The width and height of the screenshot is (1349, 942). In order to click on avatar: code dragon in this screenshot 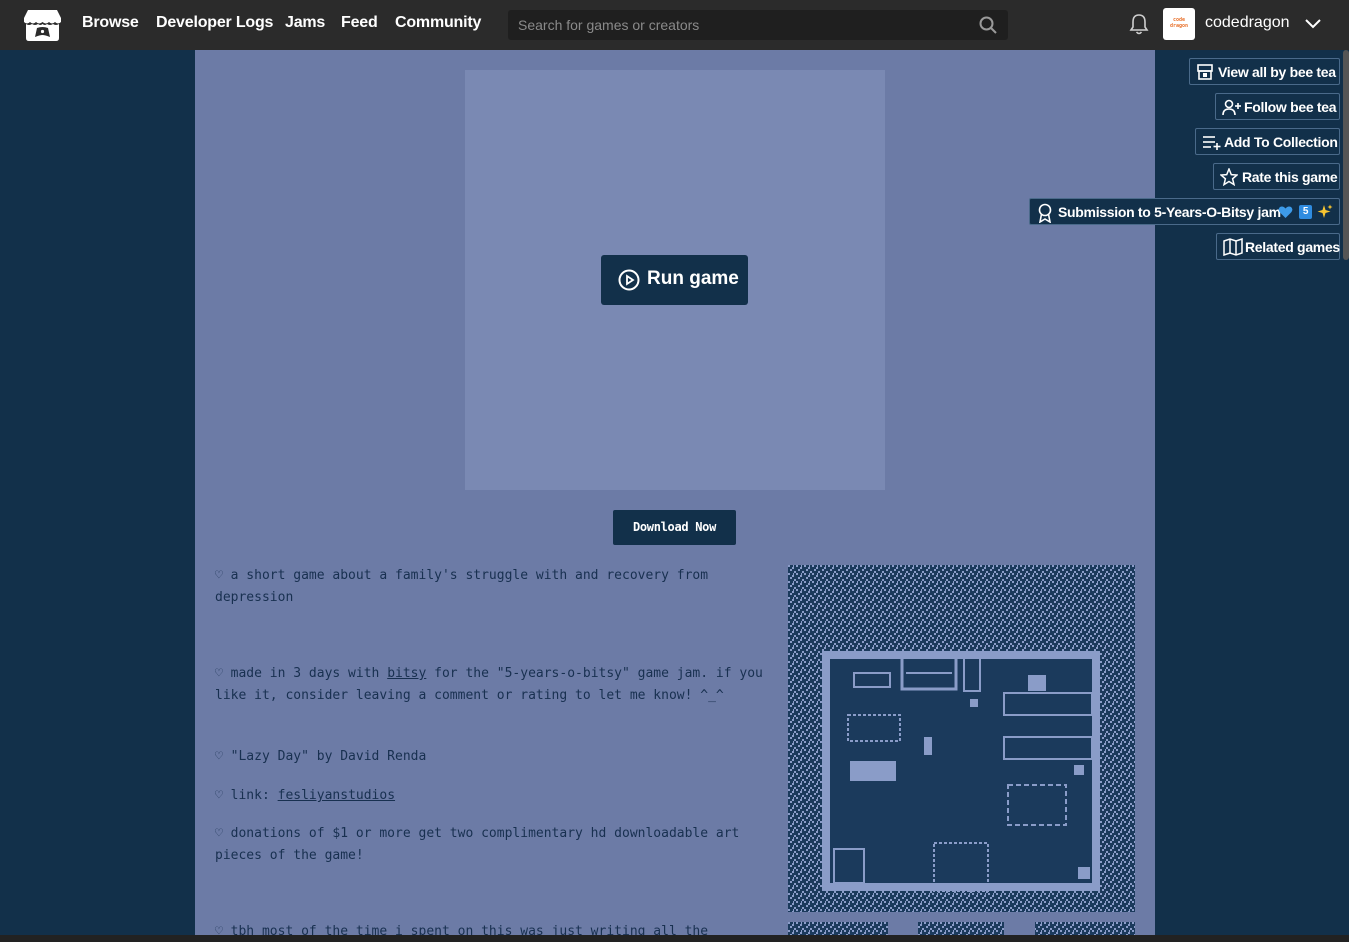, I will do `click(1179, 24)`.